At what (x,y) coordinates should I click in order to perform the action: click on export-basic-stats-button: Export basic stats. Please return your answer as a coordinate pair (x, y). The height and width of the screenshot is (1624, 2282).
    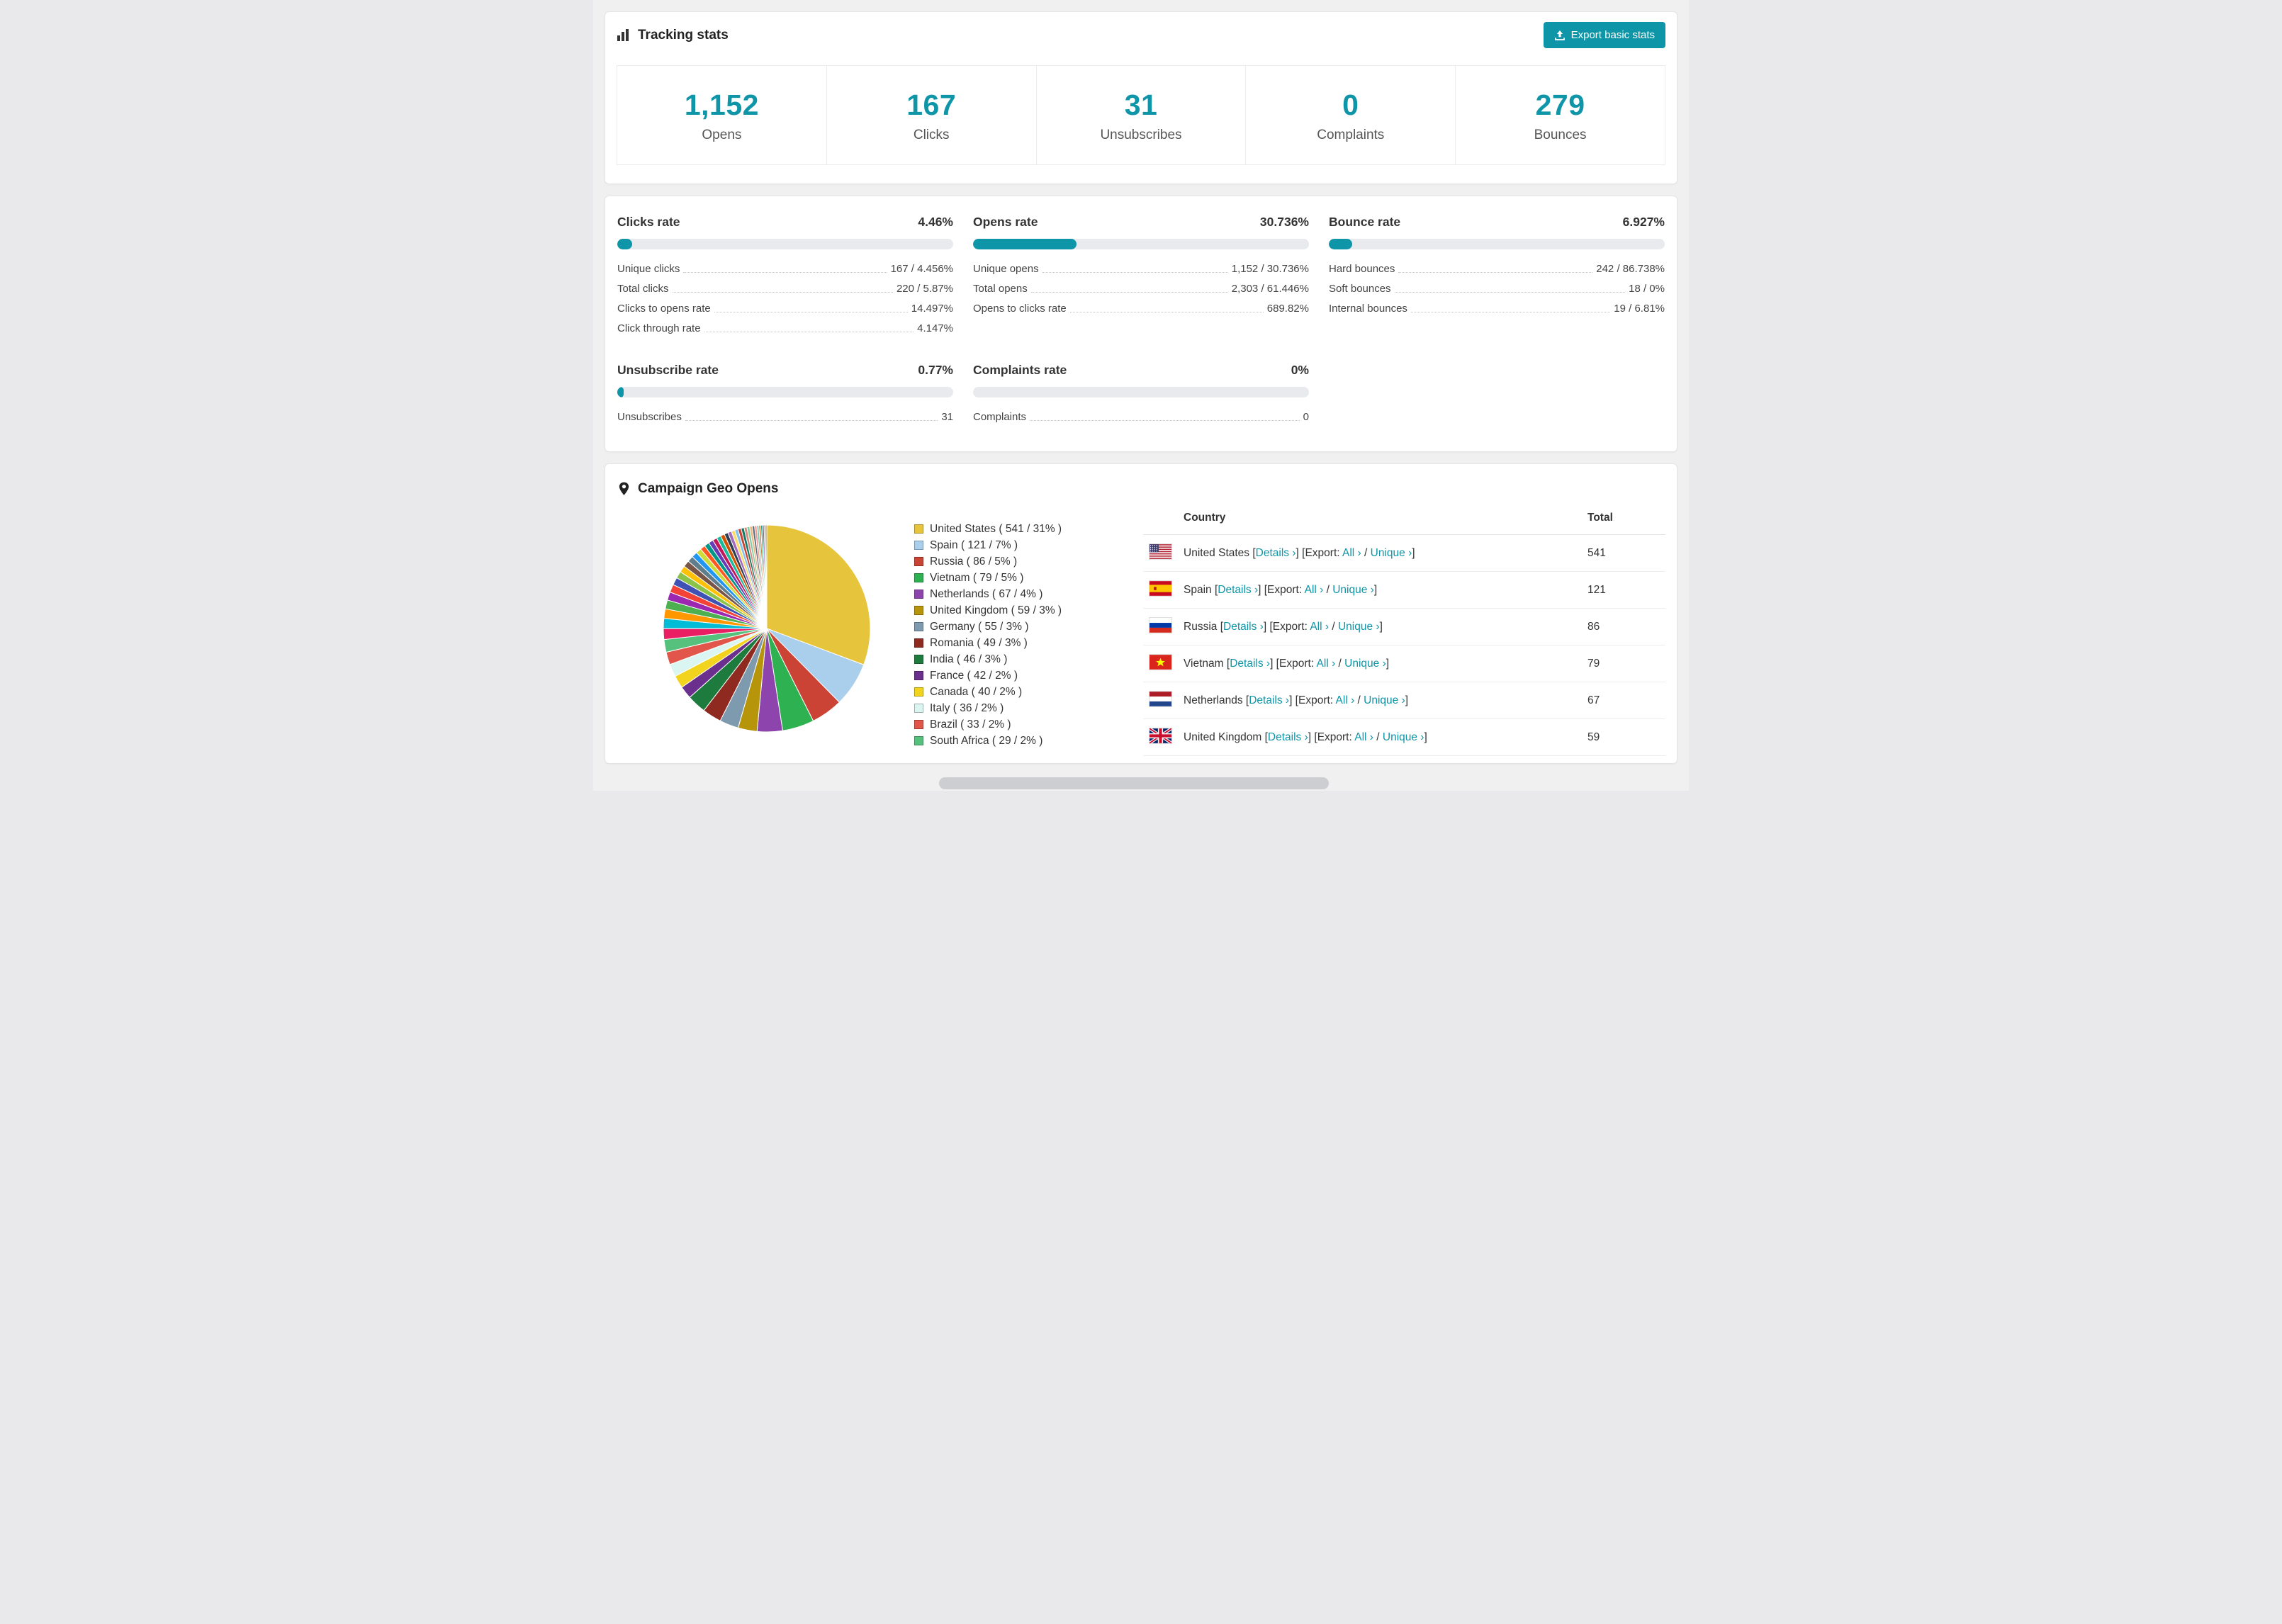
    Looking at the image, I should click on (1604, 35).